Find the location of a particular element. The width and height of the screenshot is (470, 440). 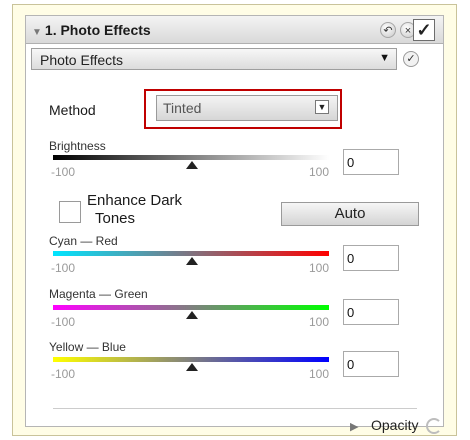

yellow-blue-min-label: -100 is located at coordinates (63, 374).